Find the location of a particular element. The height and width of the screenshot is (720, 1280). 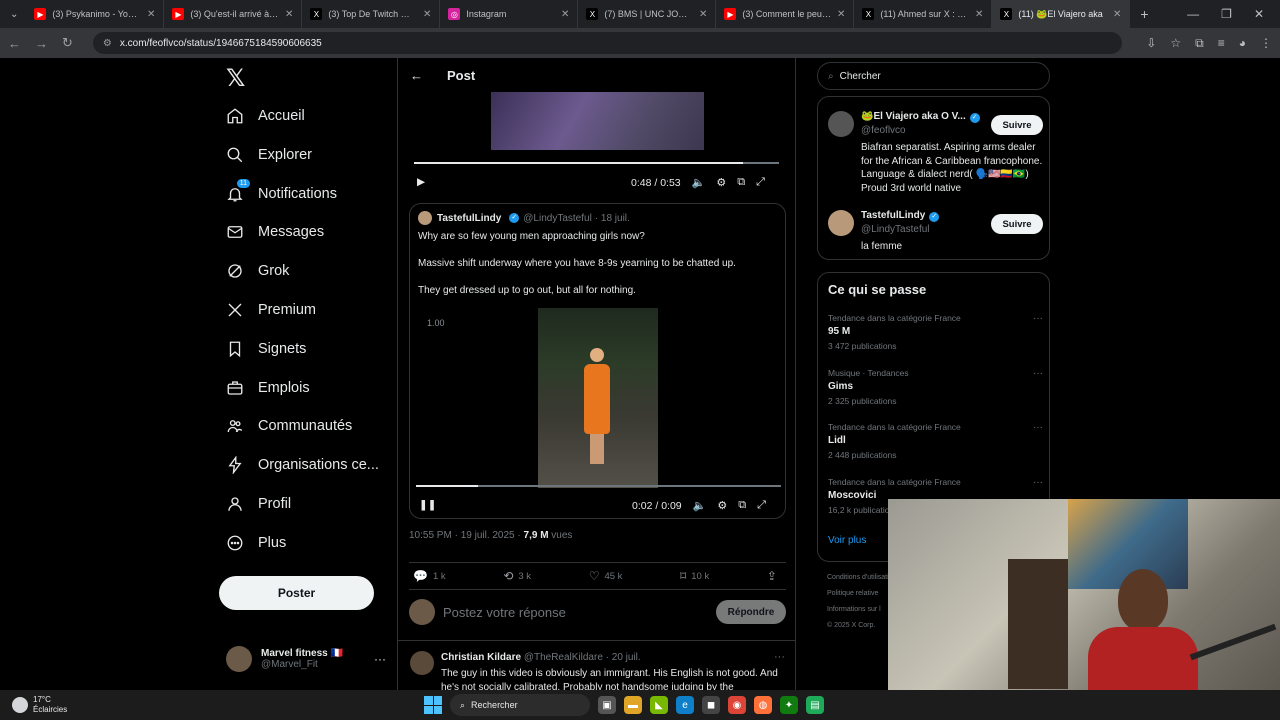

see-more-link: Voir plus is located at coordinates (847, 540).